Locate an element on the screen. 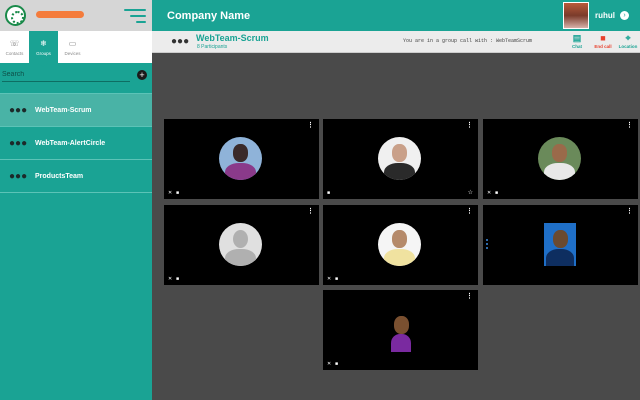  chat-button: ▤ Chat is located at coordinates (577, 41).